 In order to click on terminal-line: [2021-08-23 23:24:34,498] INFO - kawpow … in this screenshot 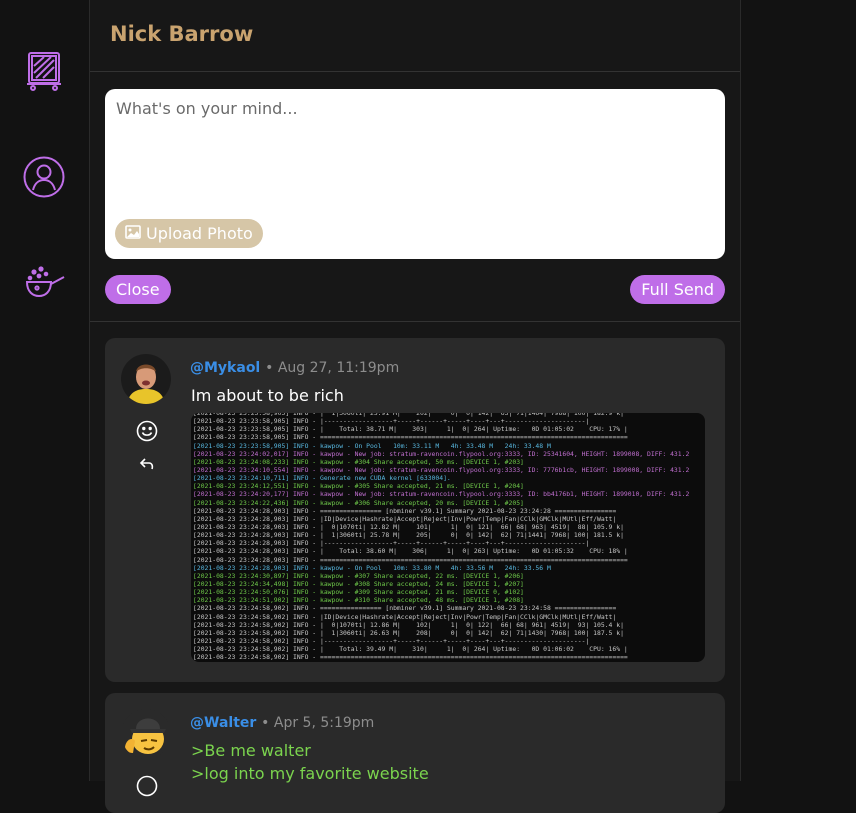, I will do `click(358, 583)`.